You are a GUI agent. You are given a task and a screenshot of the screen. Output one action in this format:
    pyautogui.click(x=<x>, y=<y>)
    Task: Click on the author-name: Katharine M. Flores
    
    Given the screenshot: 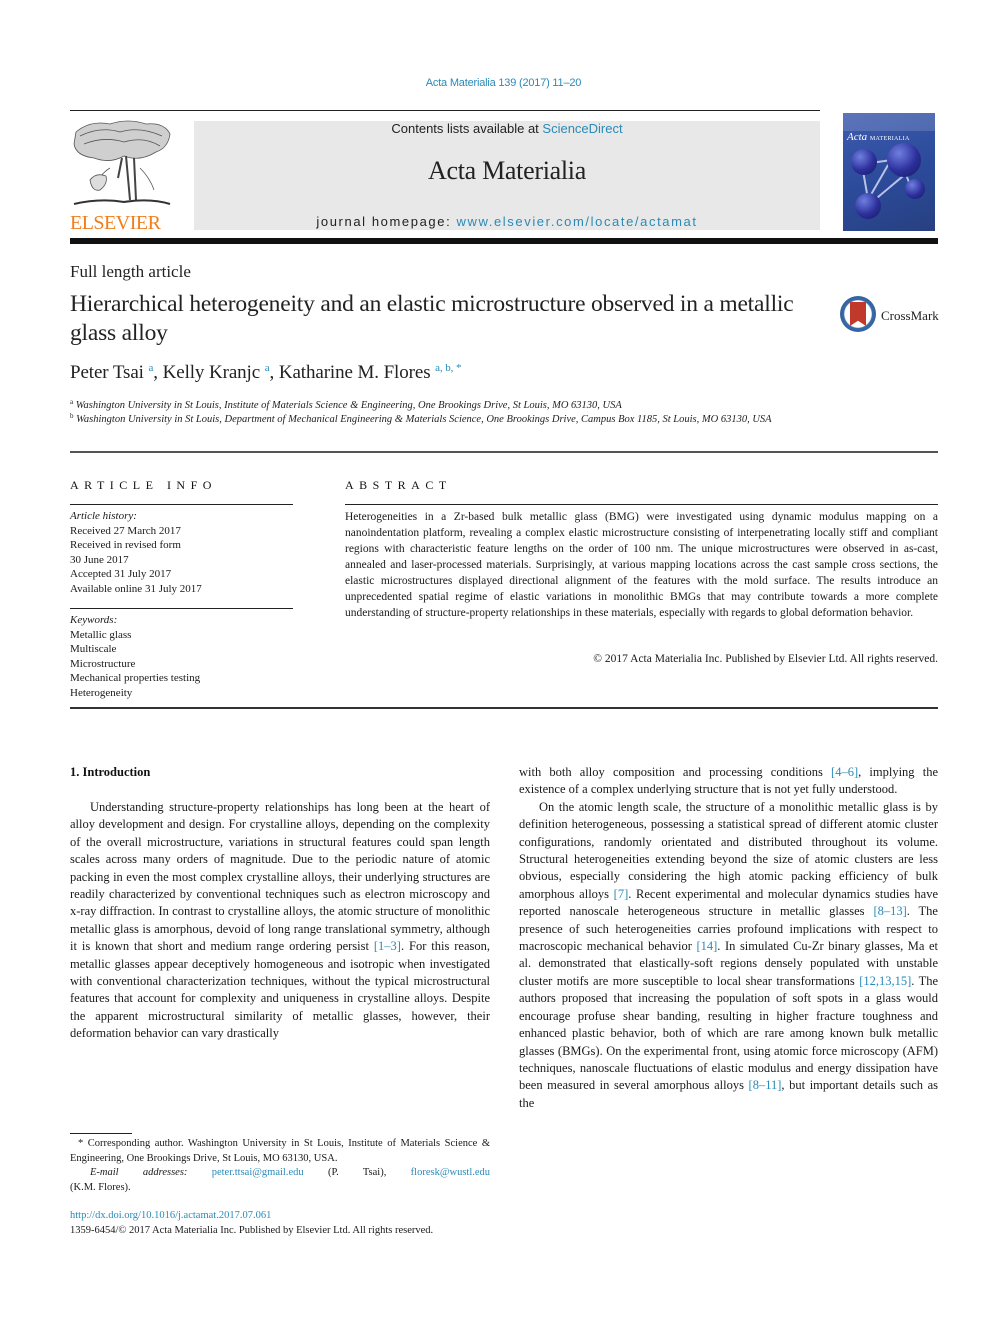 What is the action you would take?
    pyautogui.click(x=355, y=372)
    